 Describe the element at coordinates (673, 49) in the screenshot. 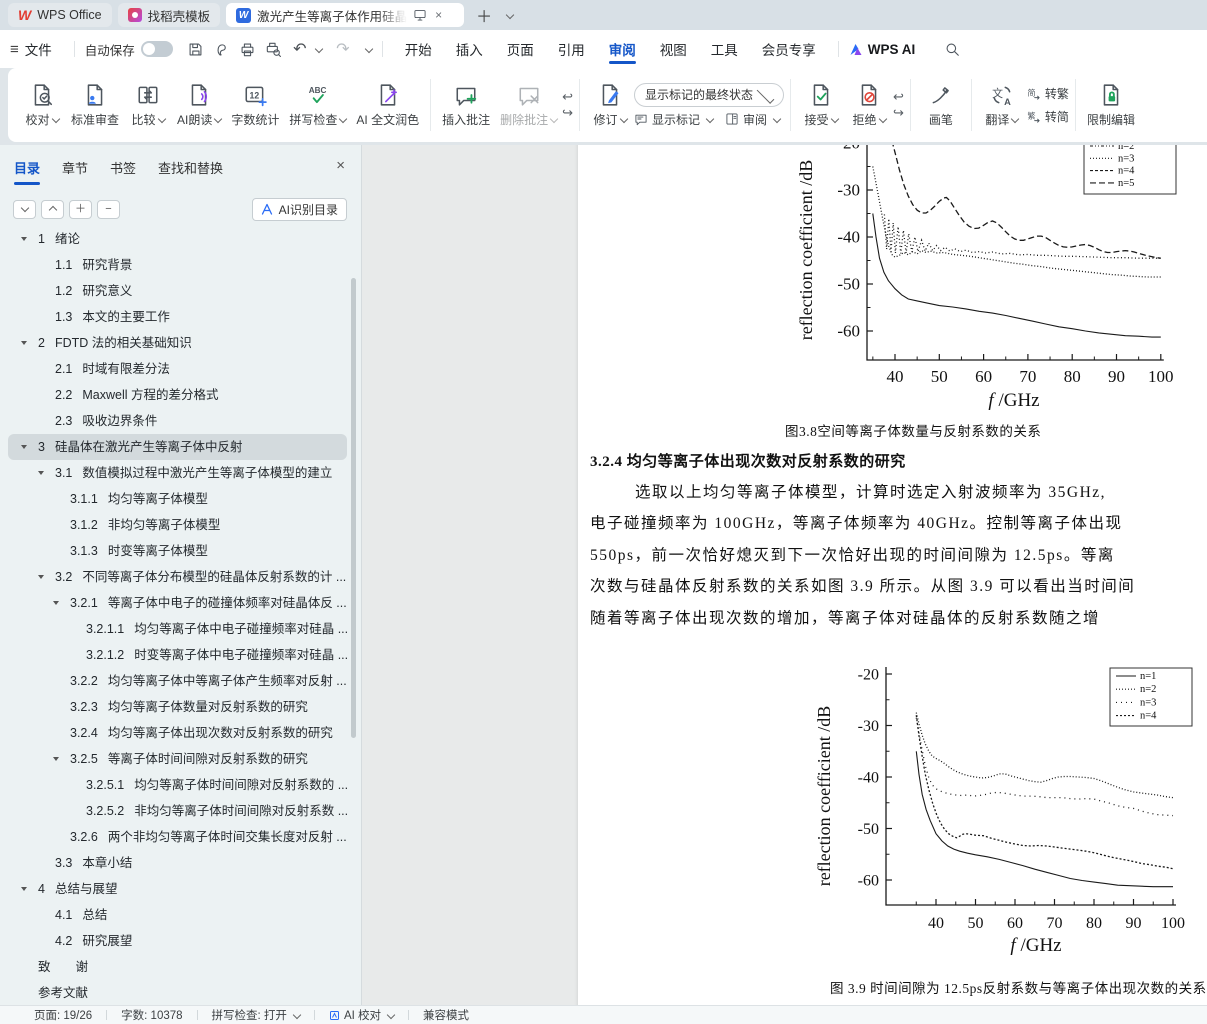

I see `menu-view: 视图` at that location.